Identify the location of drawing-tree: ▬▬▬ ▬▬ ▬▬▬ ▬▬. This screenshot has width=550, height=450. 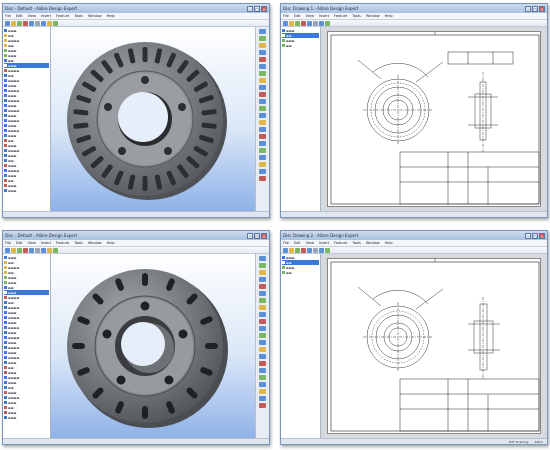
(301, 119).